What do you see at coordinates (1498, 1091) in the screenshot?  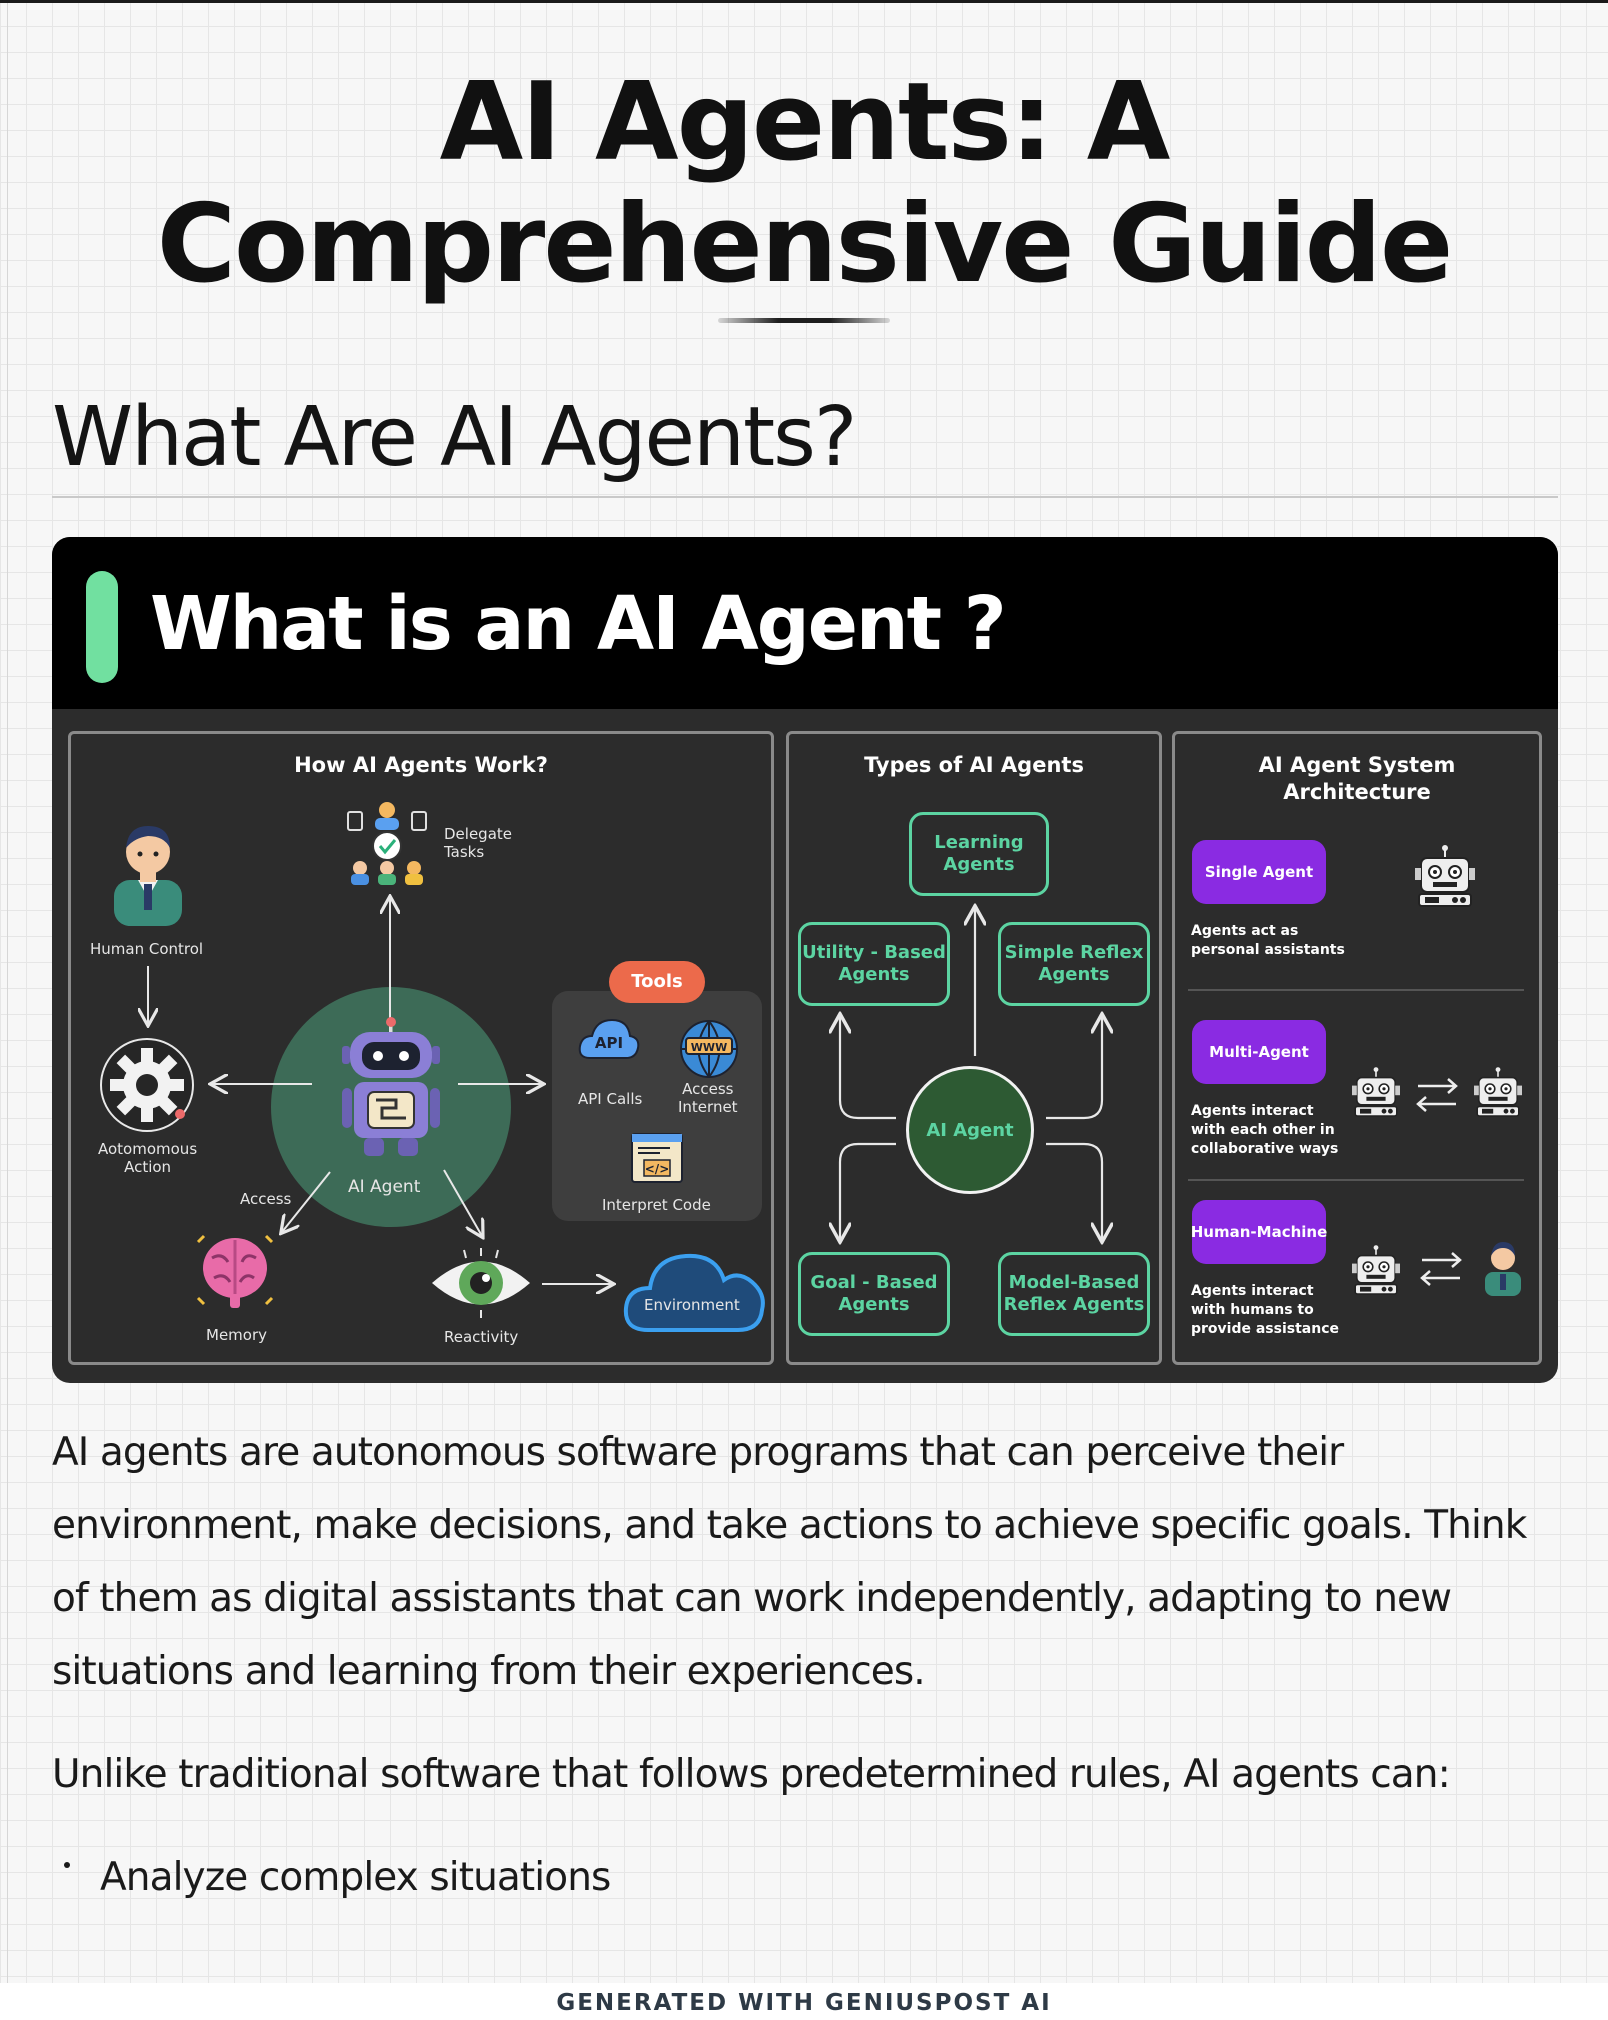 I see `robot-icon-multi-b` at bounding box center [1498, 1091].